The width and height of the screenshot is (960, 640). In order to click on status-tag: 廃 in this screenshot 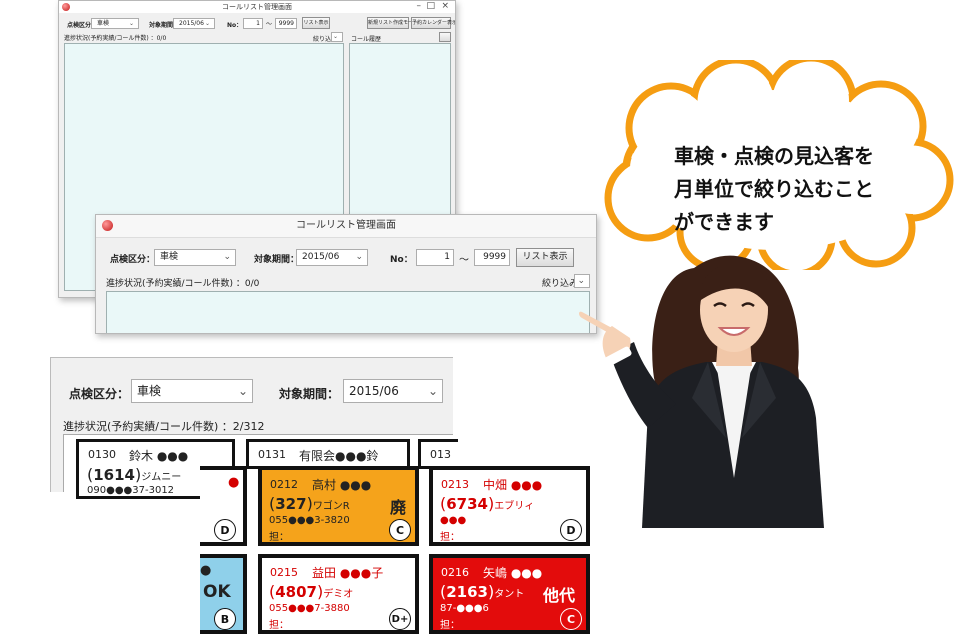, I will do `click(398, 507)`.